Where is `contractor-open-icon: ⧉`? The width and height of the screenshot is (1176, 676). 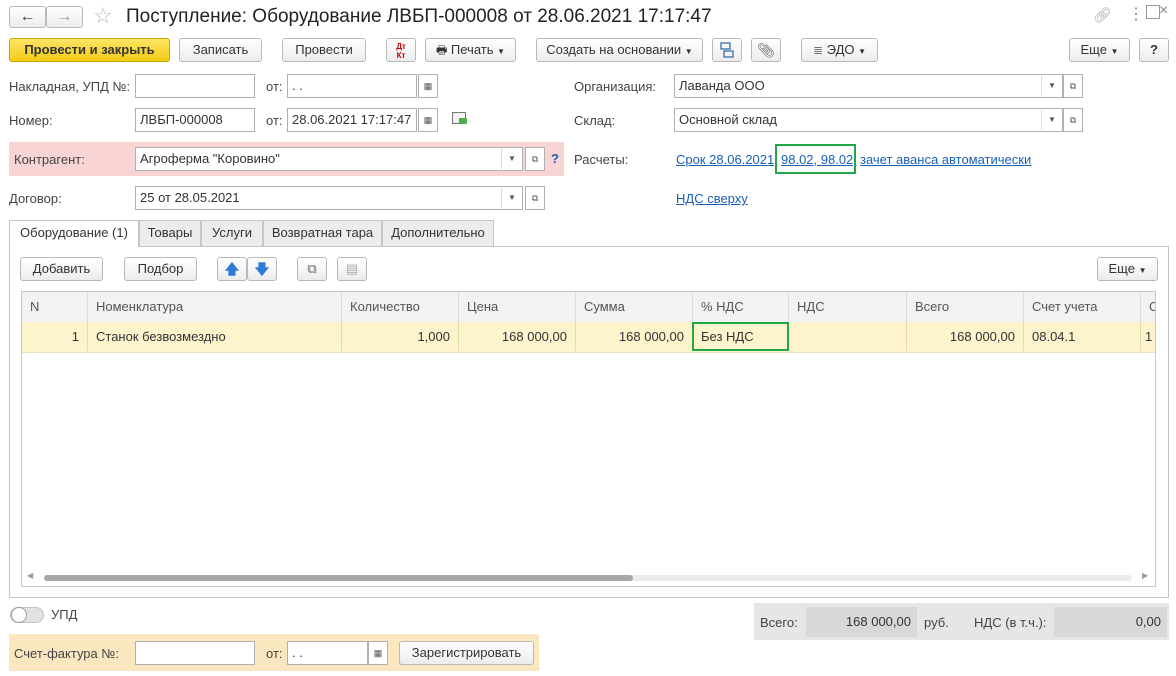
contractor-open-icon: ⧉ is located at coordinates (535, 159).